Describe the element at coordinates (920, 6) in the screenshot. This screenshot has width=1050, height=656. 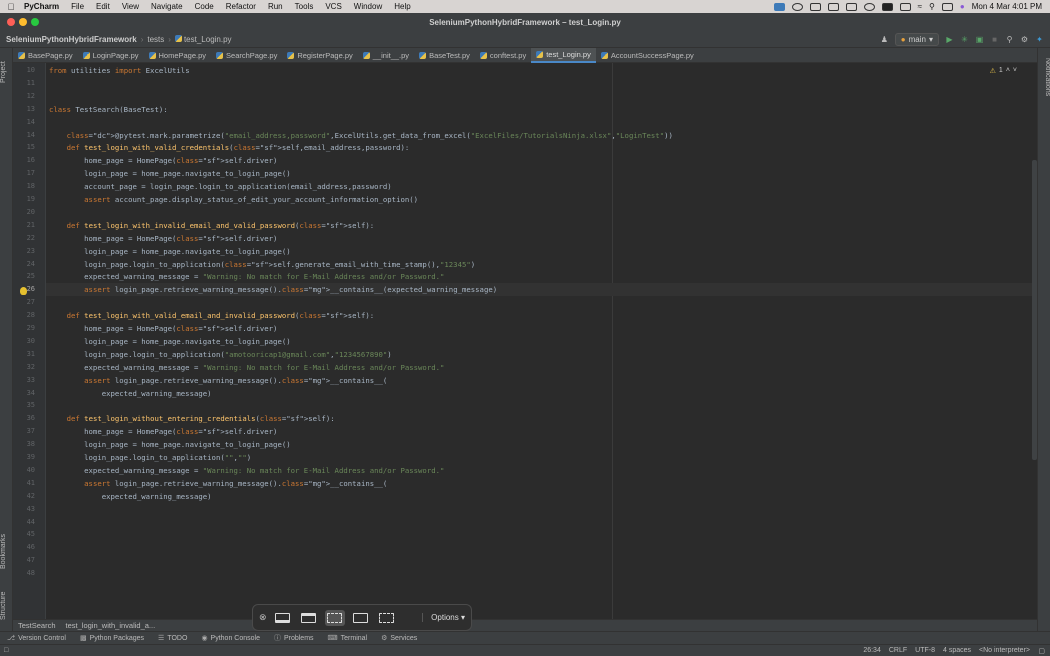
I see `wifi-icon: ≈` at that location.